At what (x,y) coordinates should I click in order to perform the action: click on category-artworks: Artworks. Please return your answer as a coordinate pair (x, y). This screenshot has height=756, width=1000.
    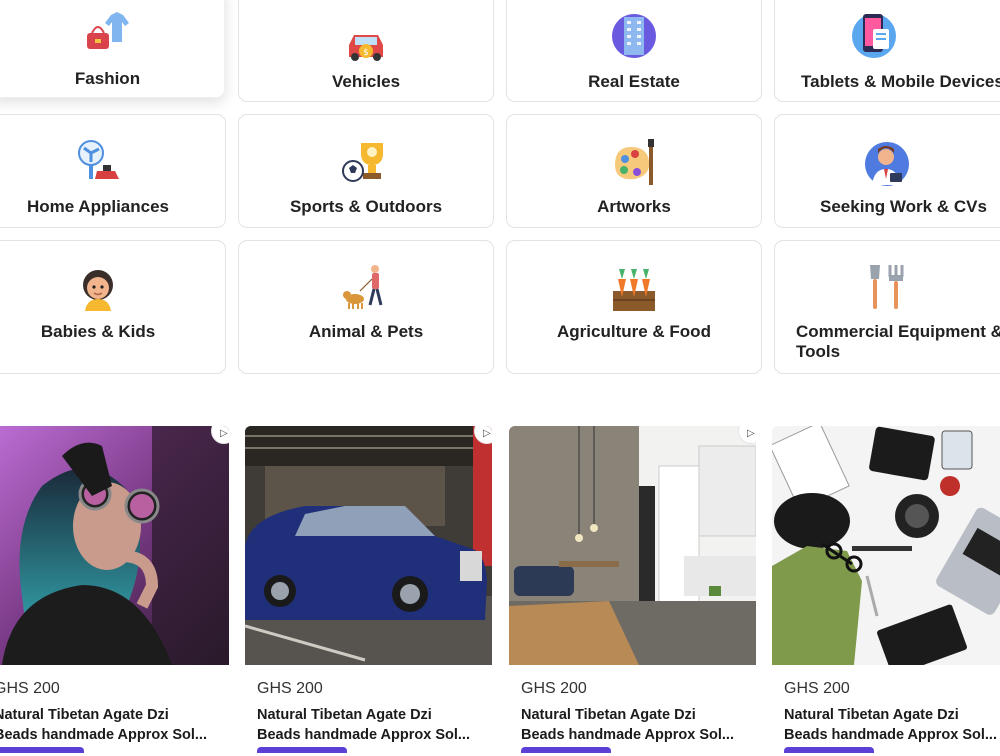
    Looking at the image, I should click on (634, 171).